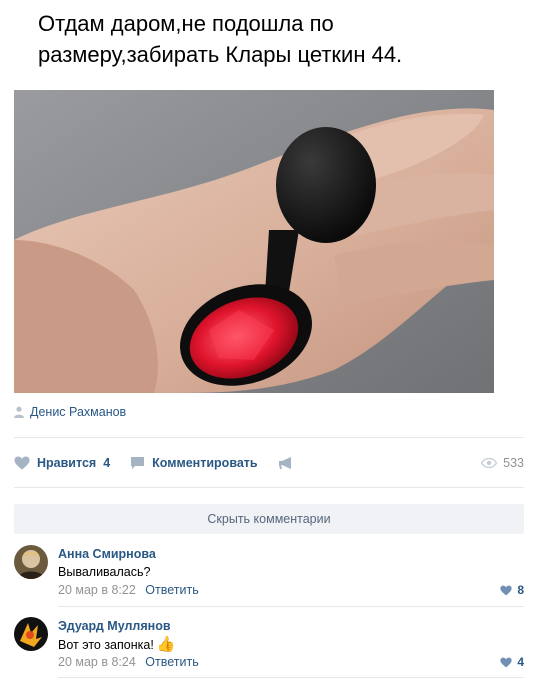  I want to click on thumbs-up-emoji: 👍, so click(166, 644).